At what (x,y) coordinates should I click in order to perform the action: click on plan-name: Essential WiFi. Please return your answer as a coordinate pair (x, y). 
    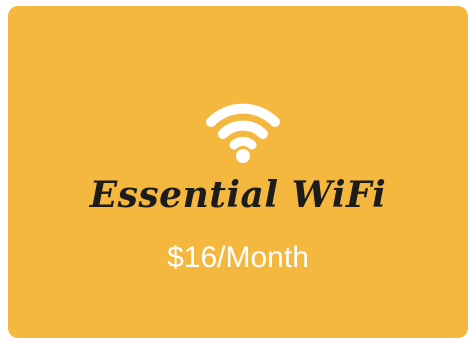
    Looking at the image, I should click on (238, 195).